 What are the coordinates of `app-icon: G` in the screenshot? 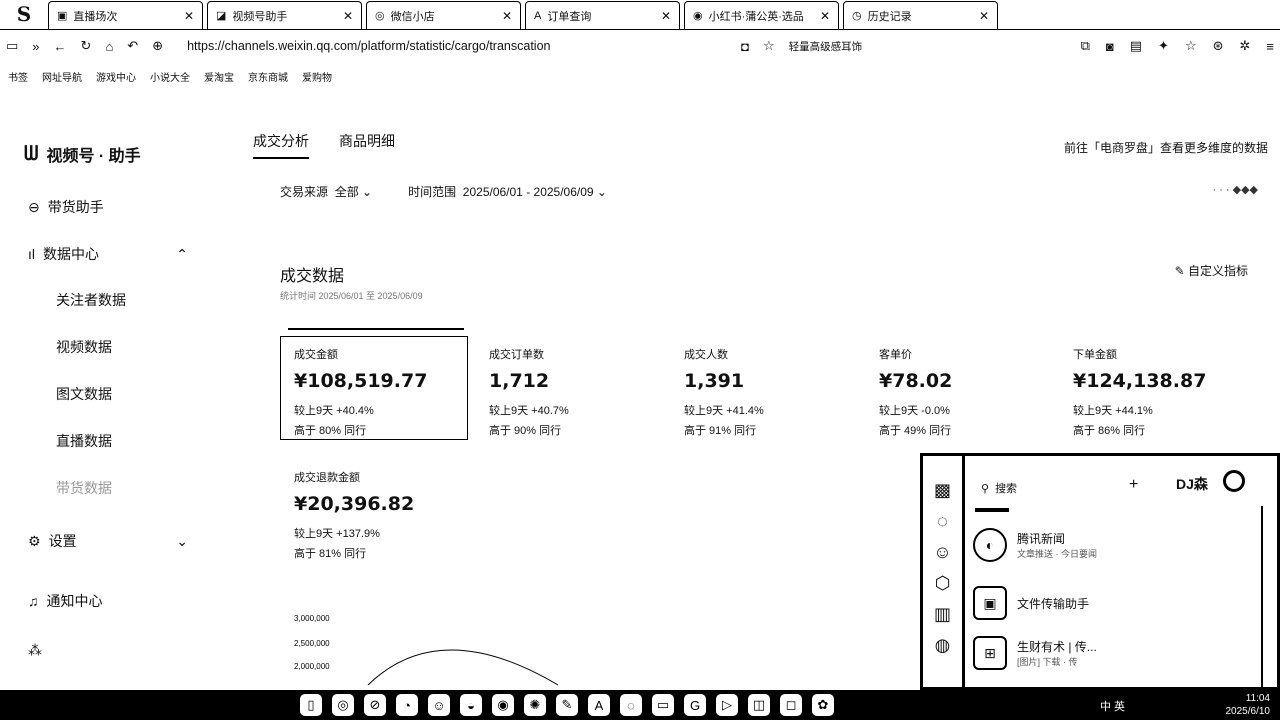 It's located at (695, 705).